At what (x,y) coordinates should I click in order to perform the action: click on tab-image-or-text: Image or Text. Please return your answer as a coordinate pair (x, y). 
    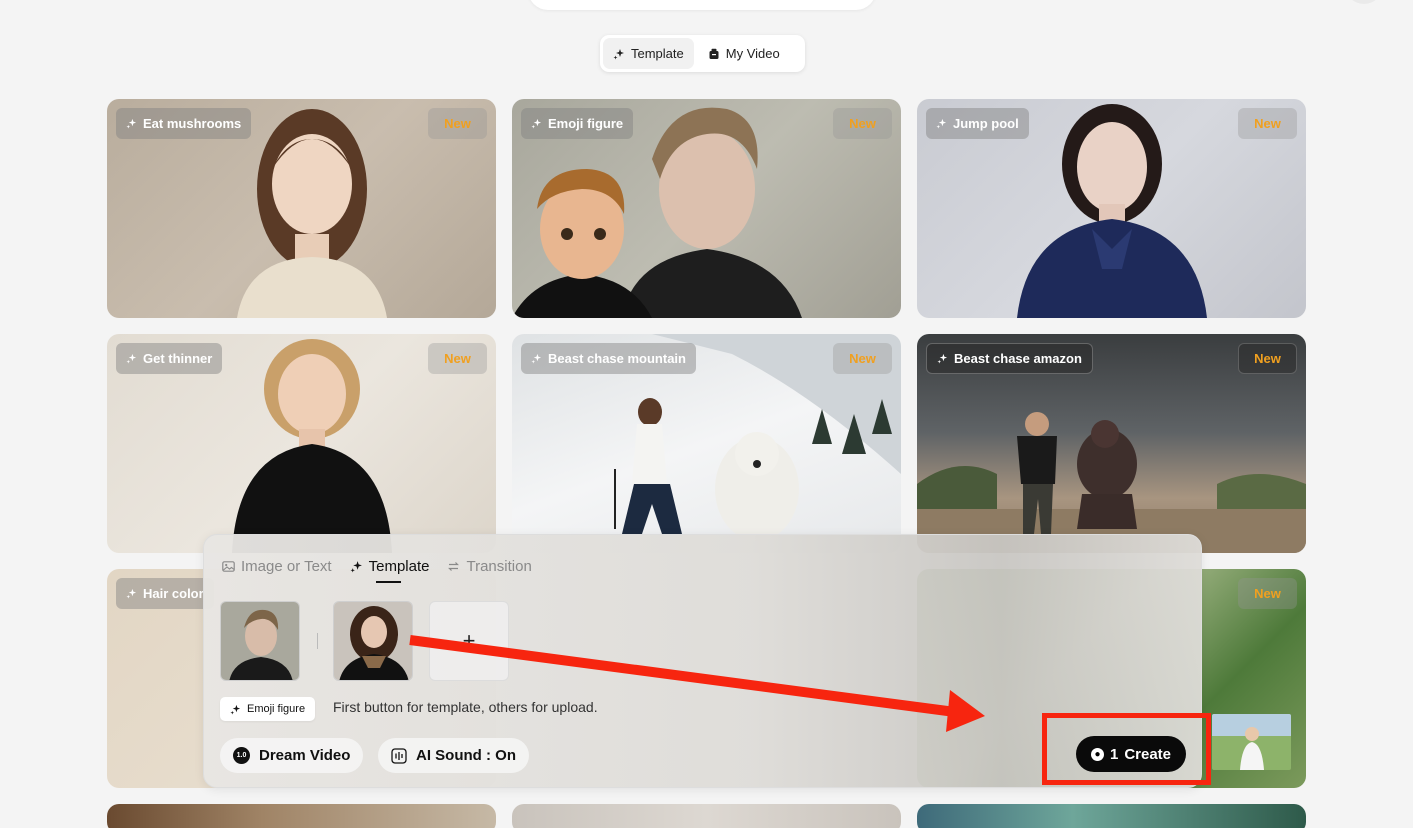
    Looking at the image, I should click on (277, 566).